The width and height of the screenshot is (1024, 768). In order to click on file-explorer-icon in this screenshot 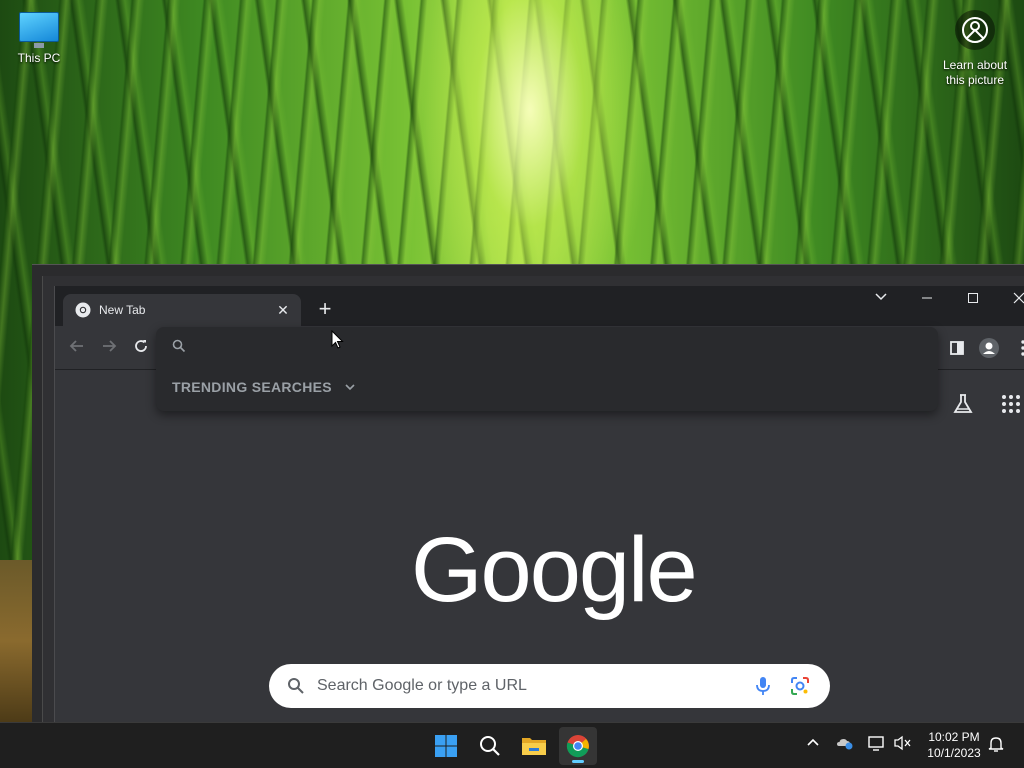, I will do `click(534, 746)`.